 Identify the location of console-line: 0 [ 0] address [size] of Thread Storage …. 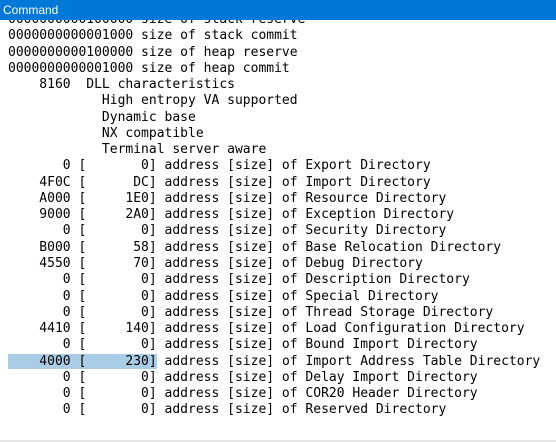
(251, 312).